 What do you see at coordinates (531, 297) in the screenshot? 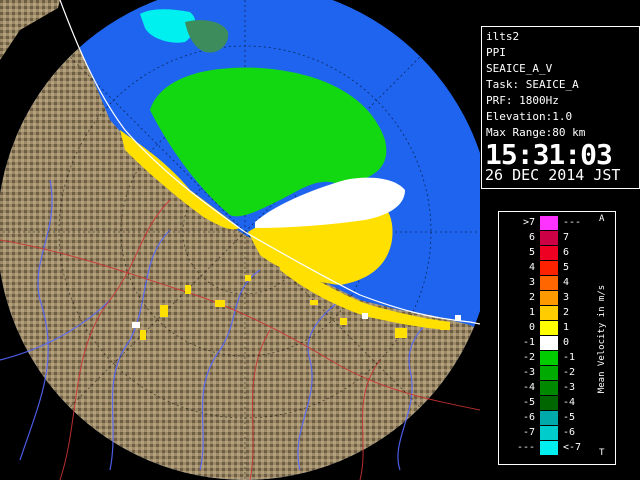
I see `legend-row-lower-label: 2` at bounding box center [531, 297].